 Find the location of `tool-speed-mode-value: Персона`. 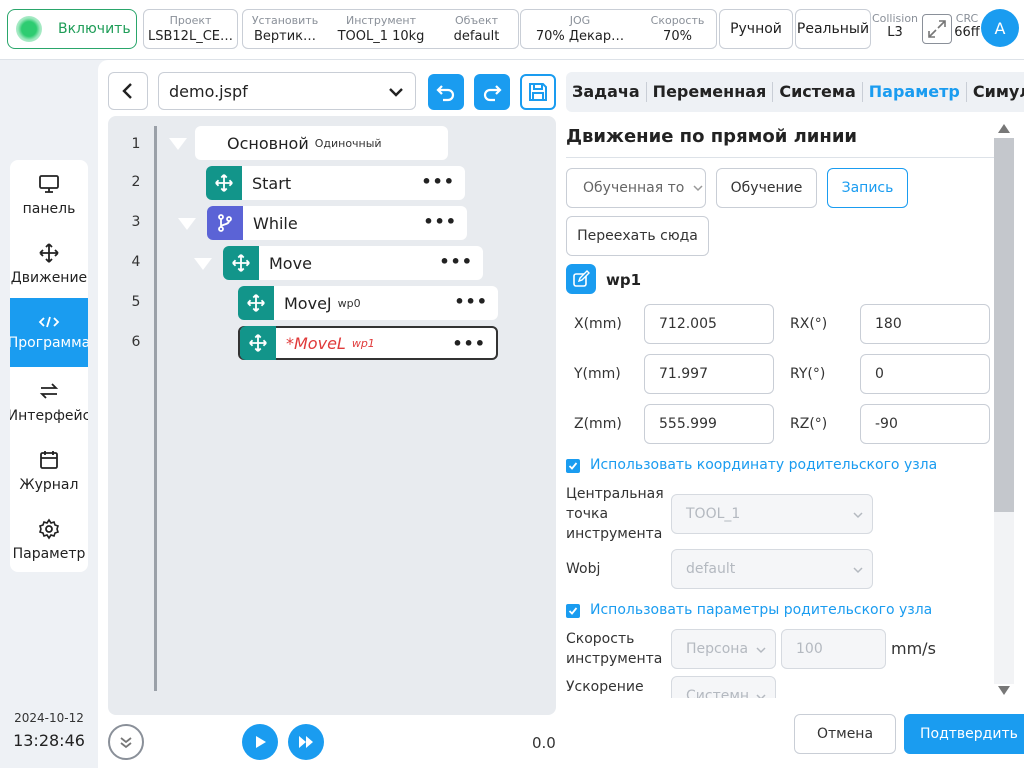

tool-speed-mode-value: Персона is located at coordinates (717, 649).